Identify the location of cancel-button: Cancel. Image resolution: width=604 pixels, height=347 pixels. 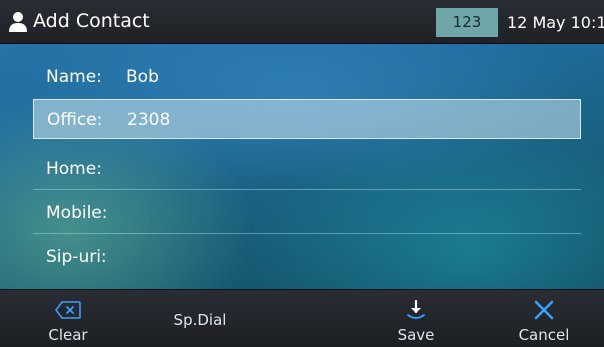
(544, 318).